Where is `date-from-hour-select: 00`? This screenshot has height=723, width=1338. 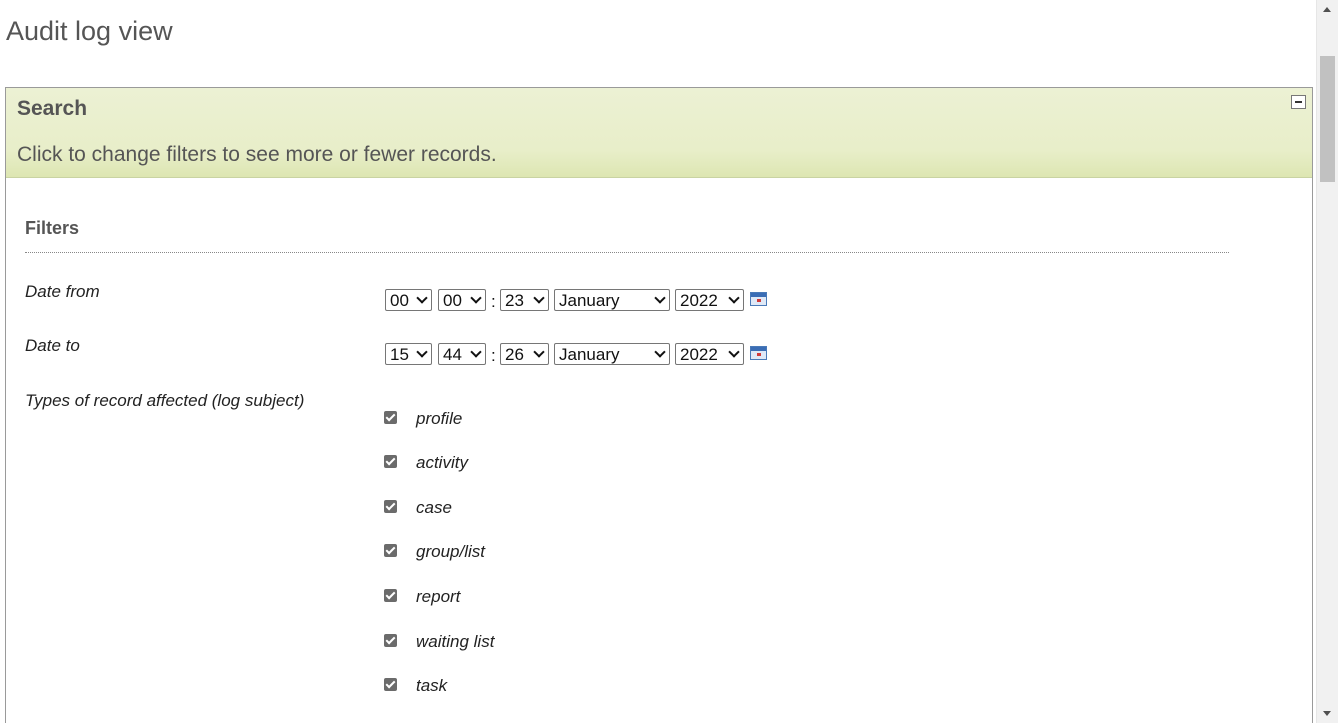 date-from-hour-select: 00 is located at coordinates (408, 300).